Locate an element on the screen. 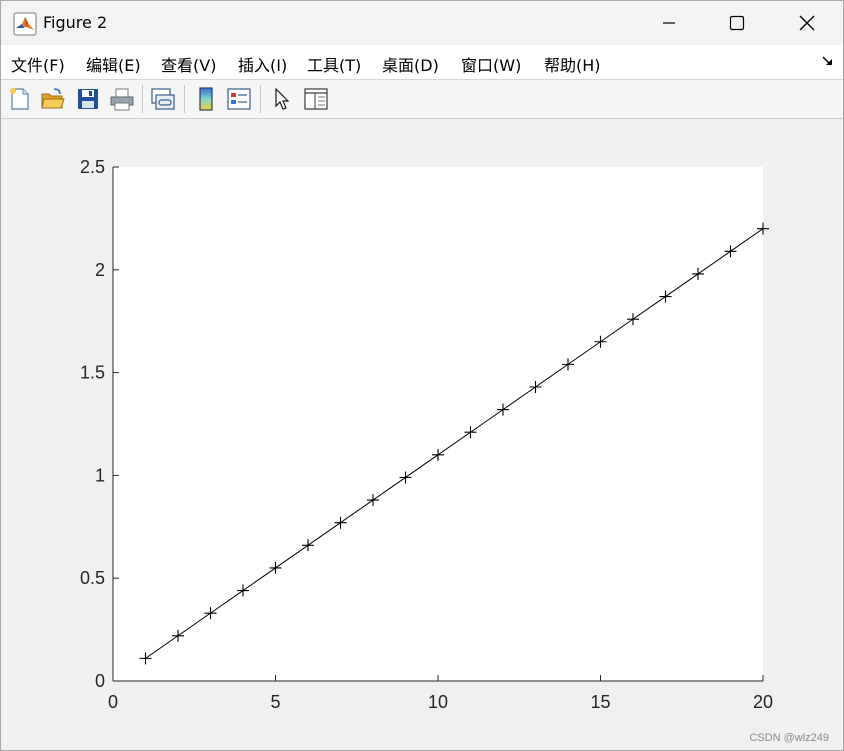  title-bar: Figure 2 is located at coordinates (422, 23).